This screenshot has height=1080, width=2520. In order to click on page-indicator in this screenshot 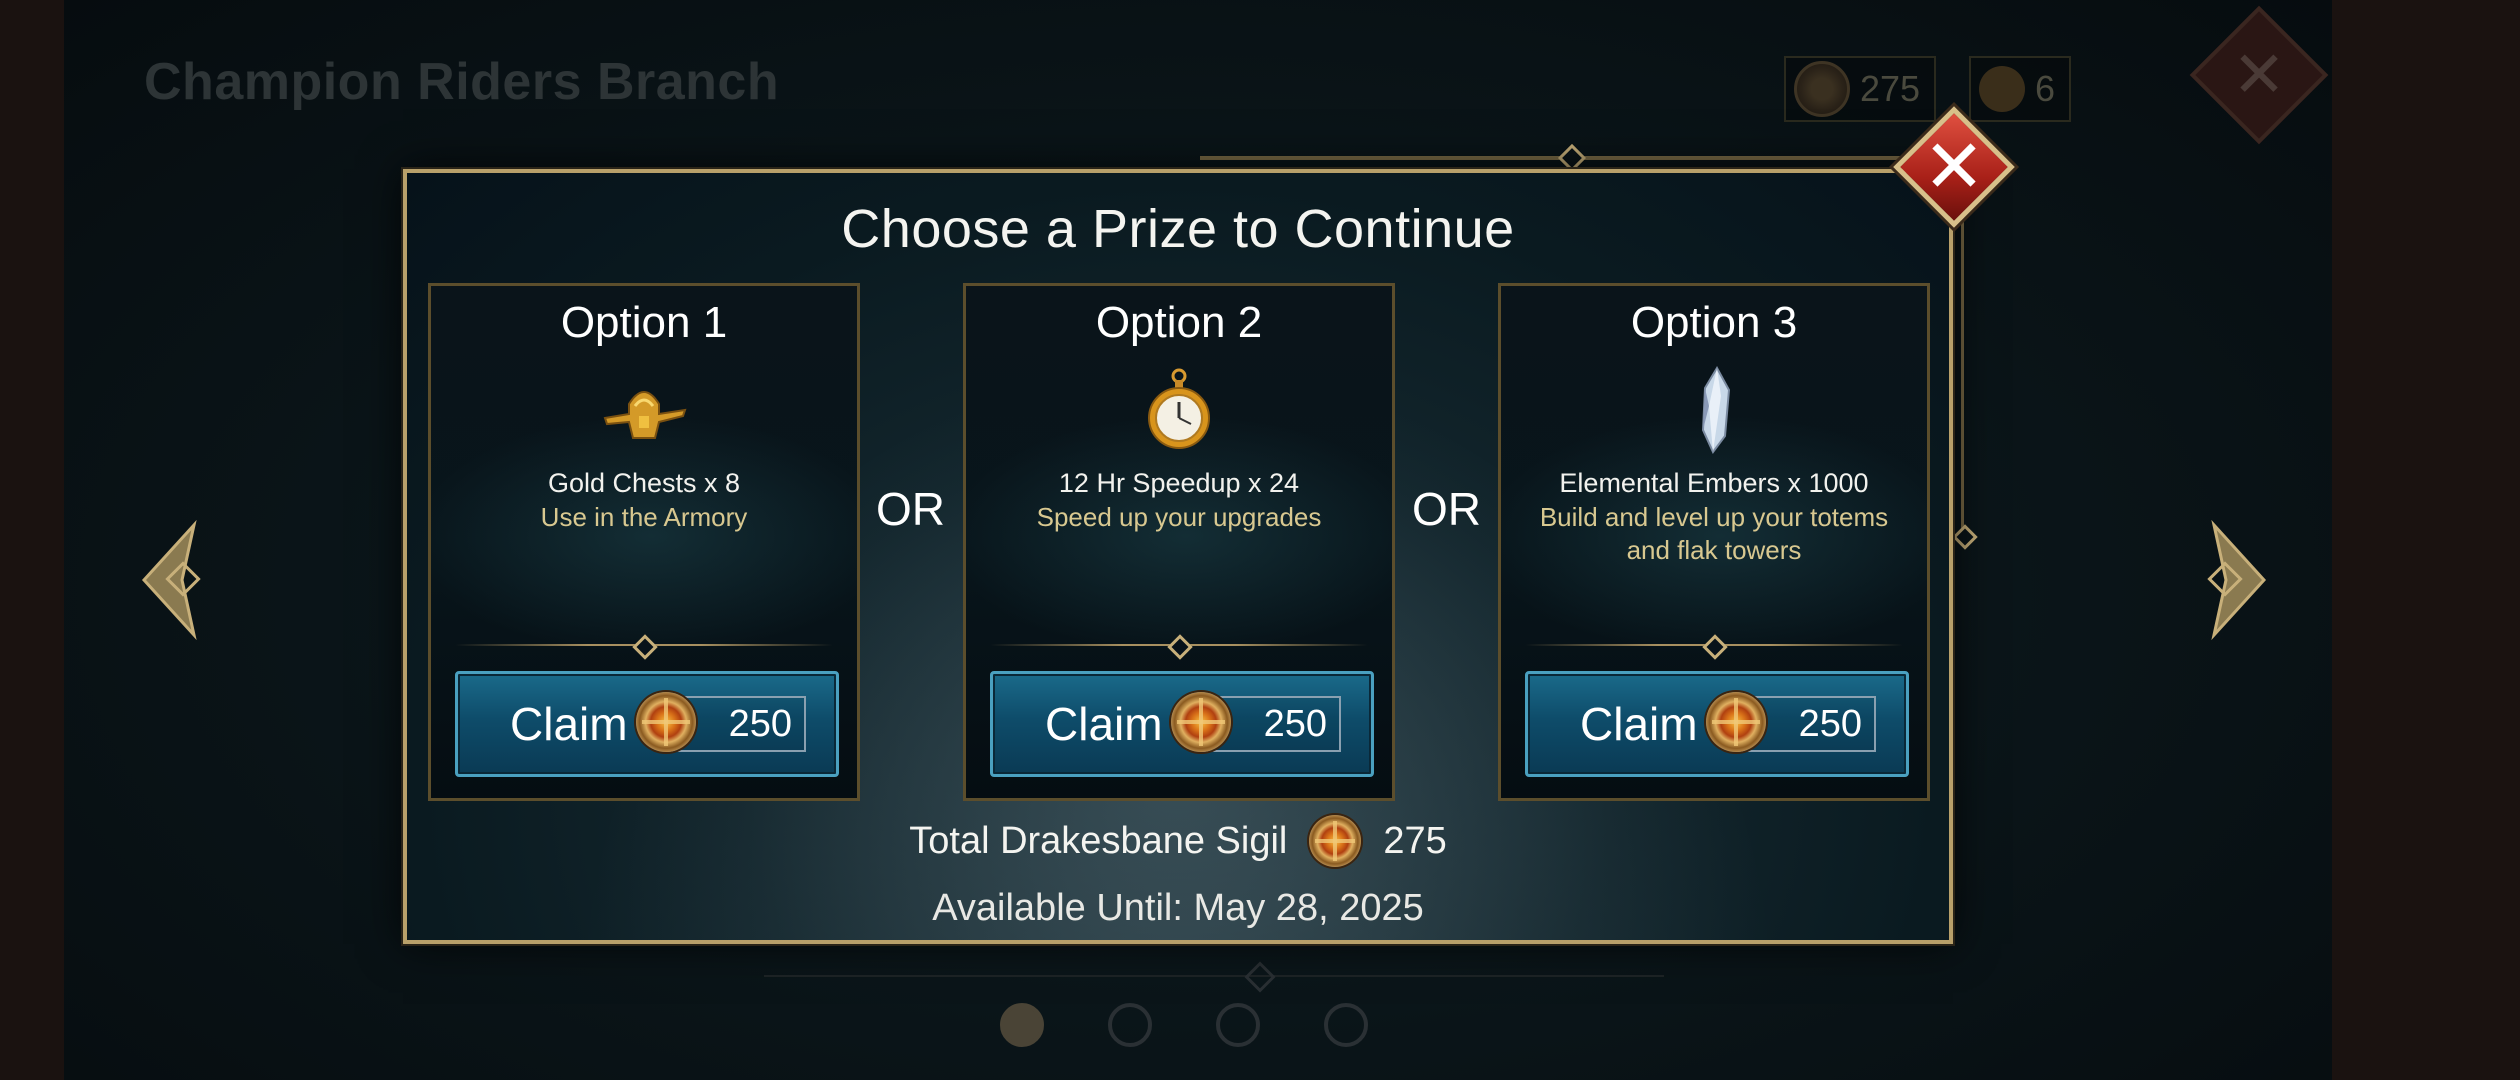, I will do `click(1184, 1025)`.